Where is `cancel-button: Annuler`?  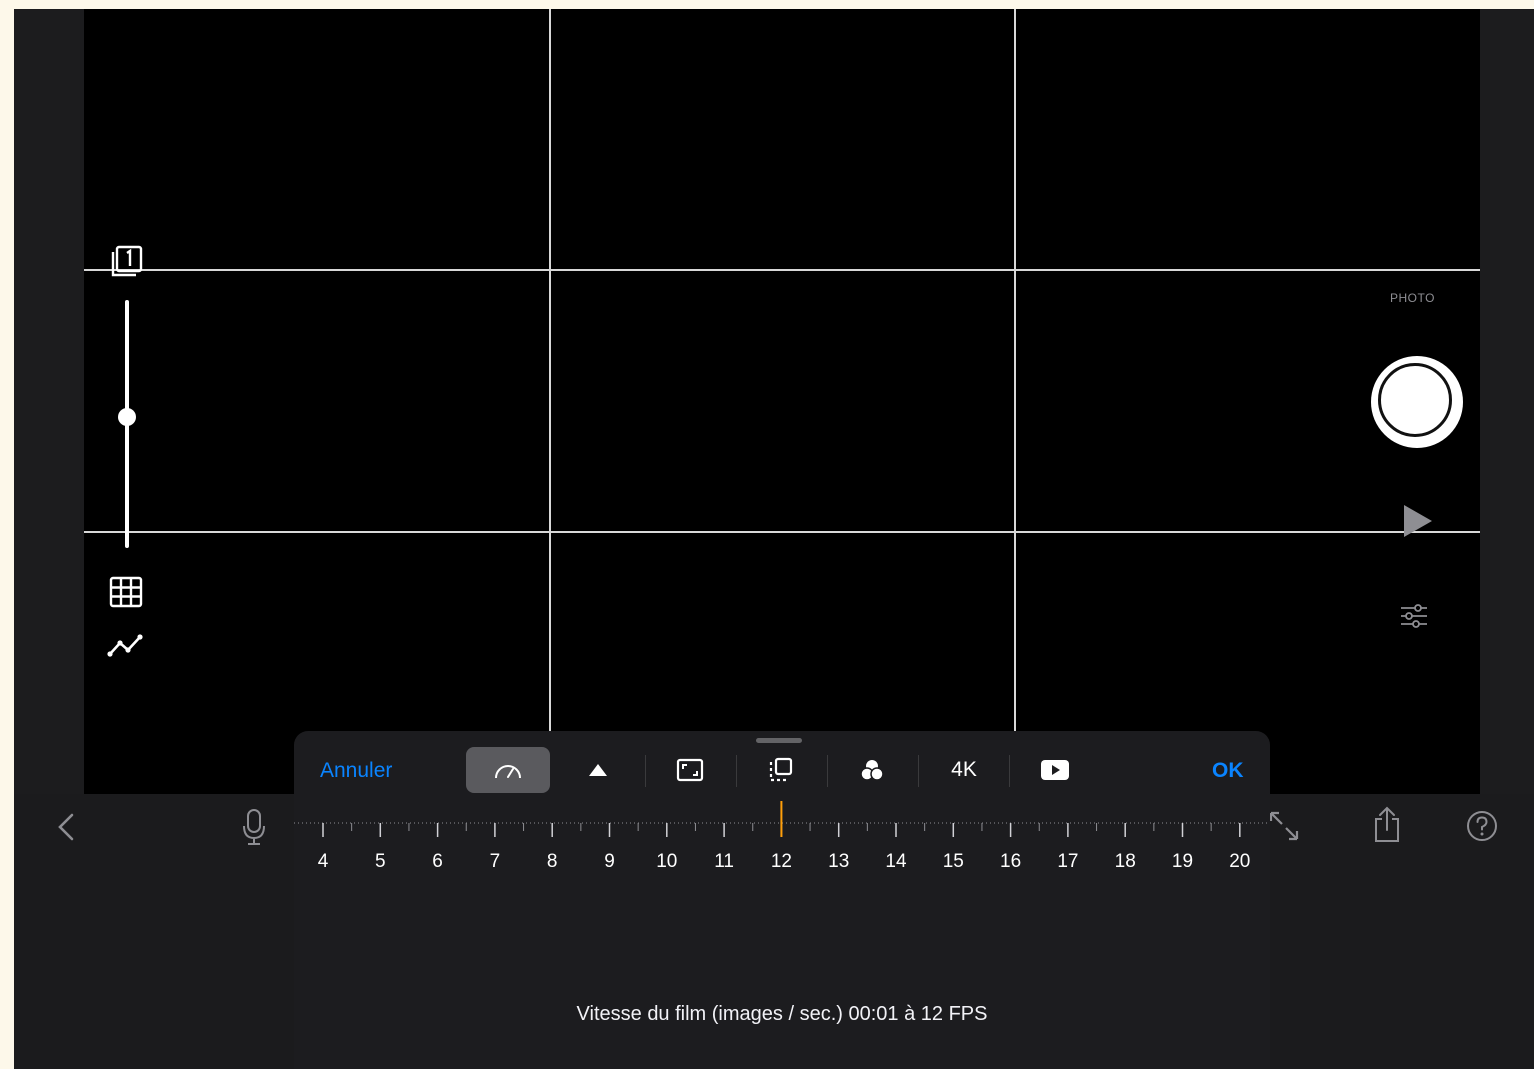
cancel-button: Annuler is located at coordinates (356, 771).